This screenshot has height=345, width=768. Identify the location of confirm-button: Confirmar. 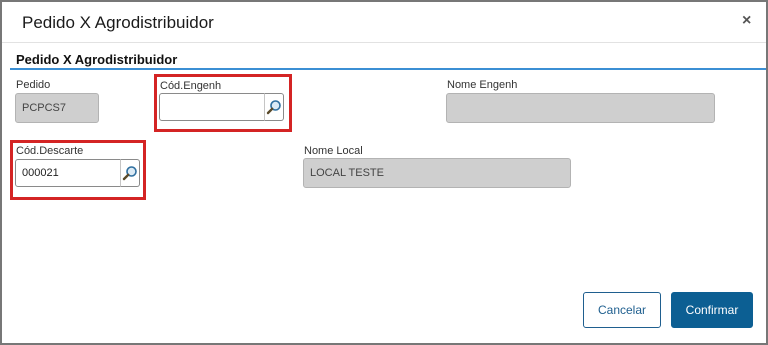
(712, 310).